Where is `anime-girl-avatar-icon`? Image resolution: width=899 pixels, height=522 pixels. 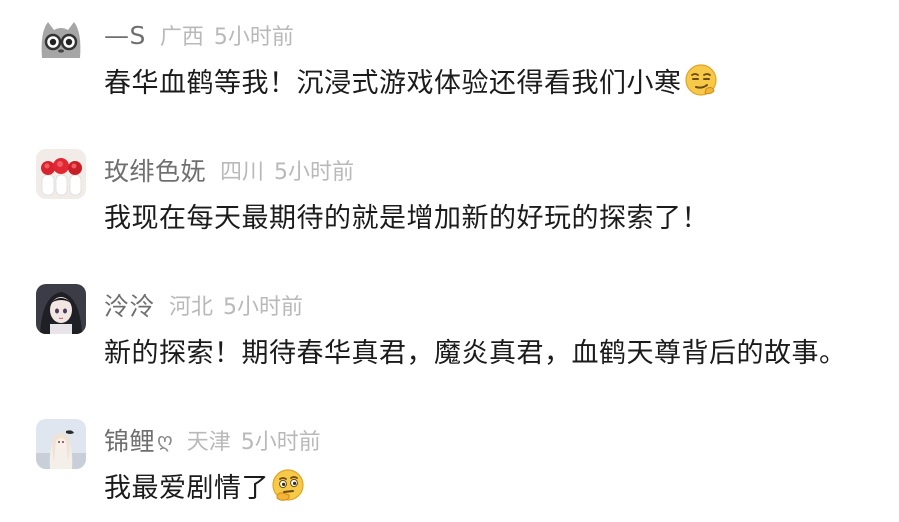 anime-girl-avatar-icon is located at coordinates (61, 309).